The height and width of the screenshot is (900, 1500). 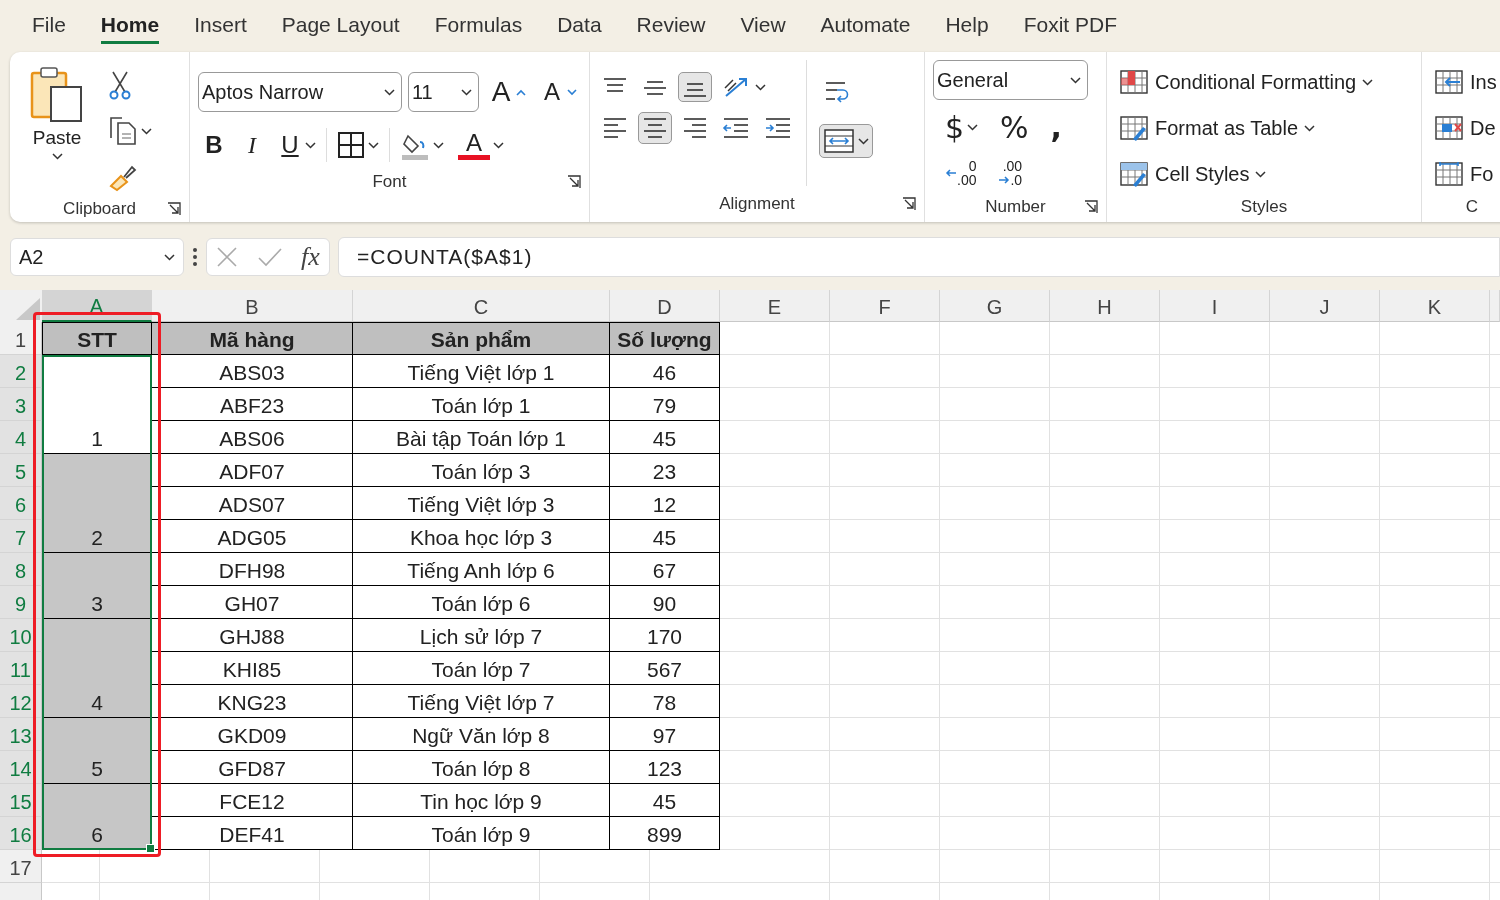 What do you see at coordinates (340, 26) in the screenshot?
I see `ribbon-tab: Page Layout` at bounding box center [340, 26].